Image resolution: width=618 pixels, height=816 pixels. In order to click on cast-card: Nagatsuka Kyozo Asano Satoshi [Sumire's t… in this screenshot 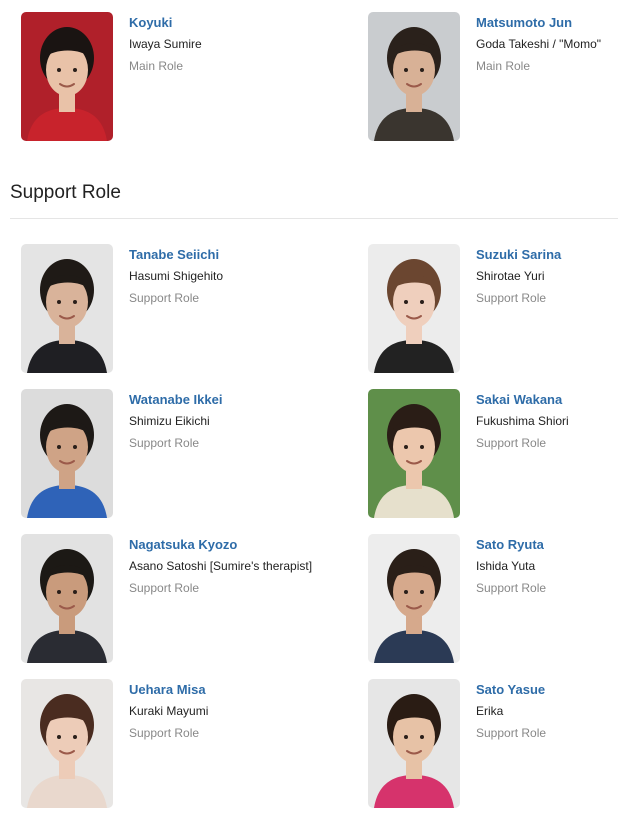, I will do `click(194, 598)`.